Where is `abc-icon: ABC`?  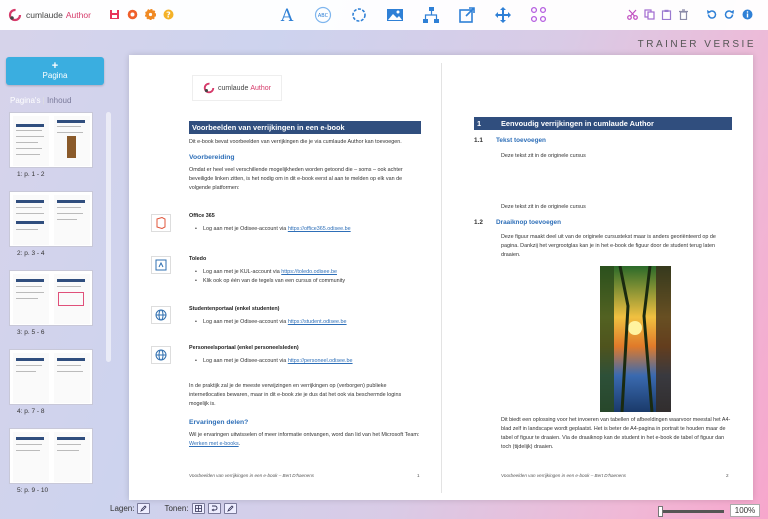 abc-icon: ABC is located at coordinates (323, 15).